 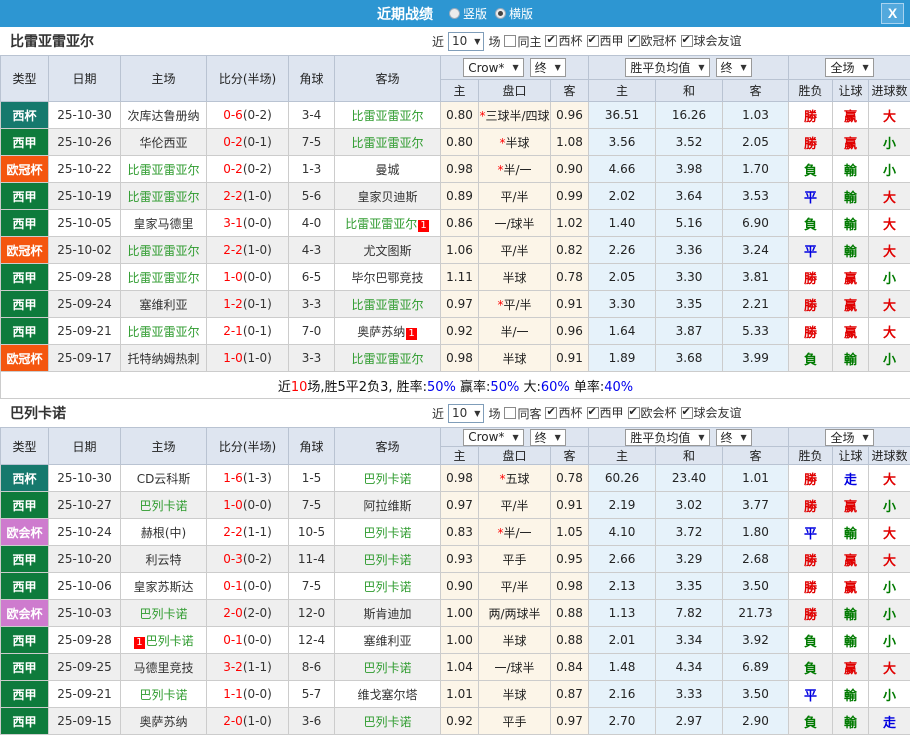 I want to click on avg-away-odds: 2.05, so click(x=755, y=142).